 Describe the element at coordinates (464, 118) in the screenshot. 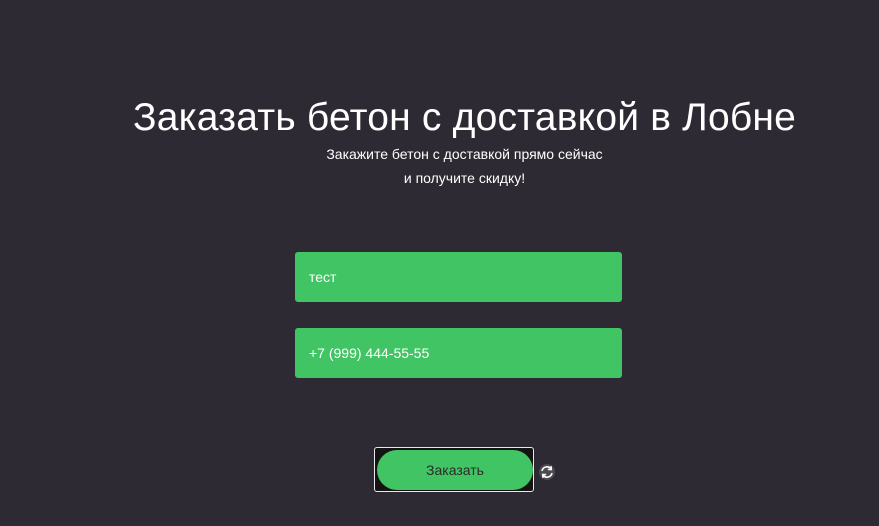

I see `page-title: Заказать бетон с доставкой в Лобне` at that location.